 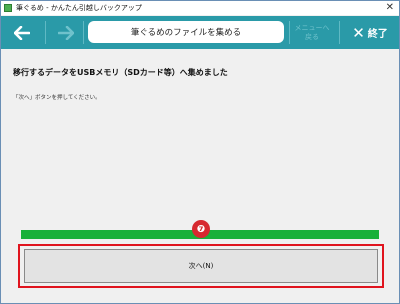 I want to click on back-to-menu-button: メニューへ 戻る, so click(x=312, y=32).